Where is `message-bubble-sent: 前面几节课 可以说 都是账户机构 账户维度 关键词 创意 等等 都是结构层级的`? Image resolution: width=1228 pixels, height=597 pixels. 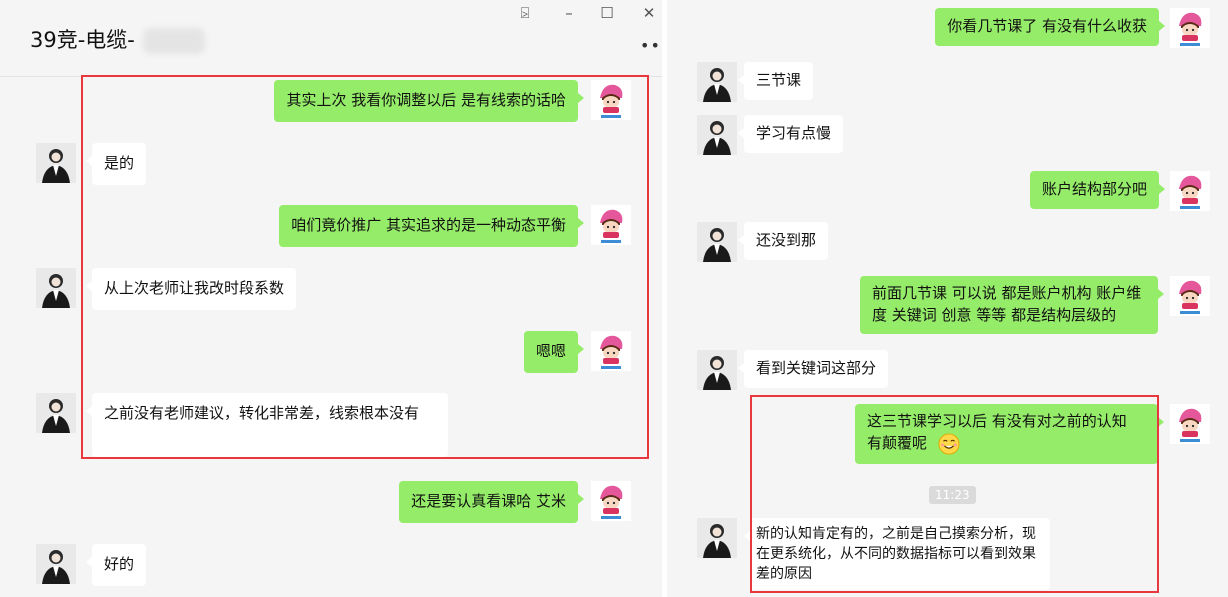
message-bubble-sent: 前面几节课 可以说 都是账户机构 账户维度 关键词 创意 等等 都是结构层级的 is located at coordinates (1012, 305).